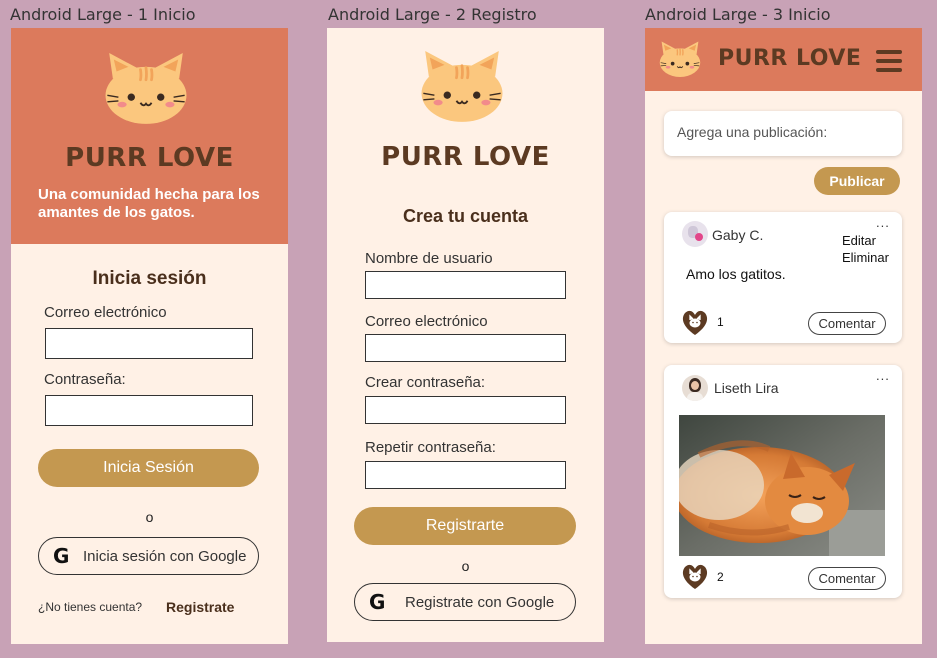 This screenshot has width=937, height=658. What do you see at coordinates (720, 577) in the screenshot?
I see `like-count: 2` at bounding box center [720, 577].